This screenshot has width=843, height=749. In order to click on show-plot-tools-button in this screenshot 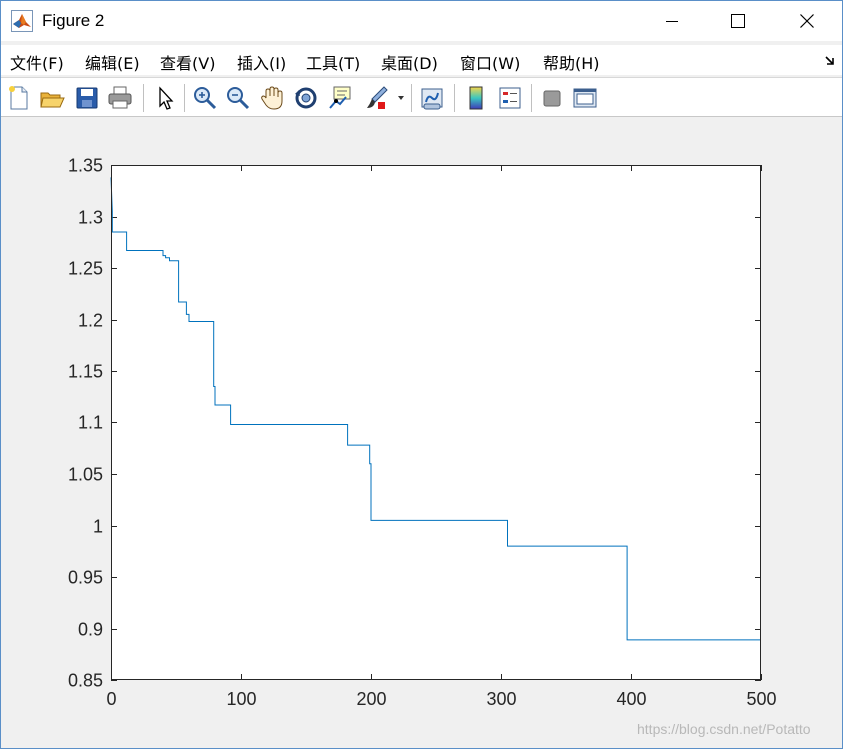, I will do `click(585, 98)`.